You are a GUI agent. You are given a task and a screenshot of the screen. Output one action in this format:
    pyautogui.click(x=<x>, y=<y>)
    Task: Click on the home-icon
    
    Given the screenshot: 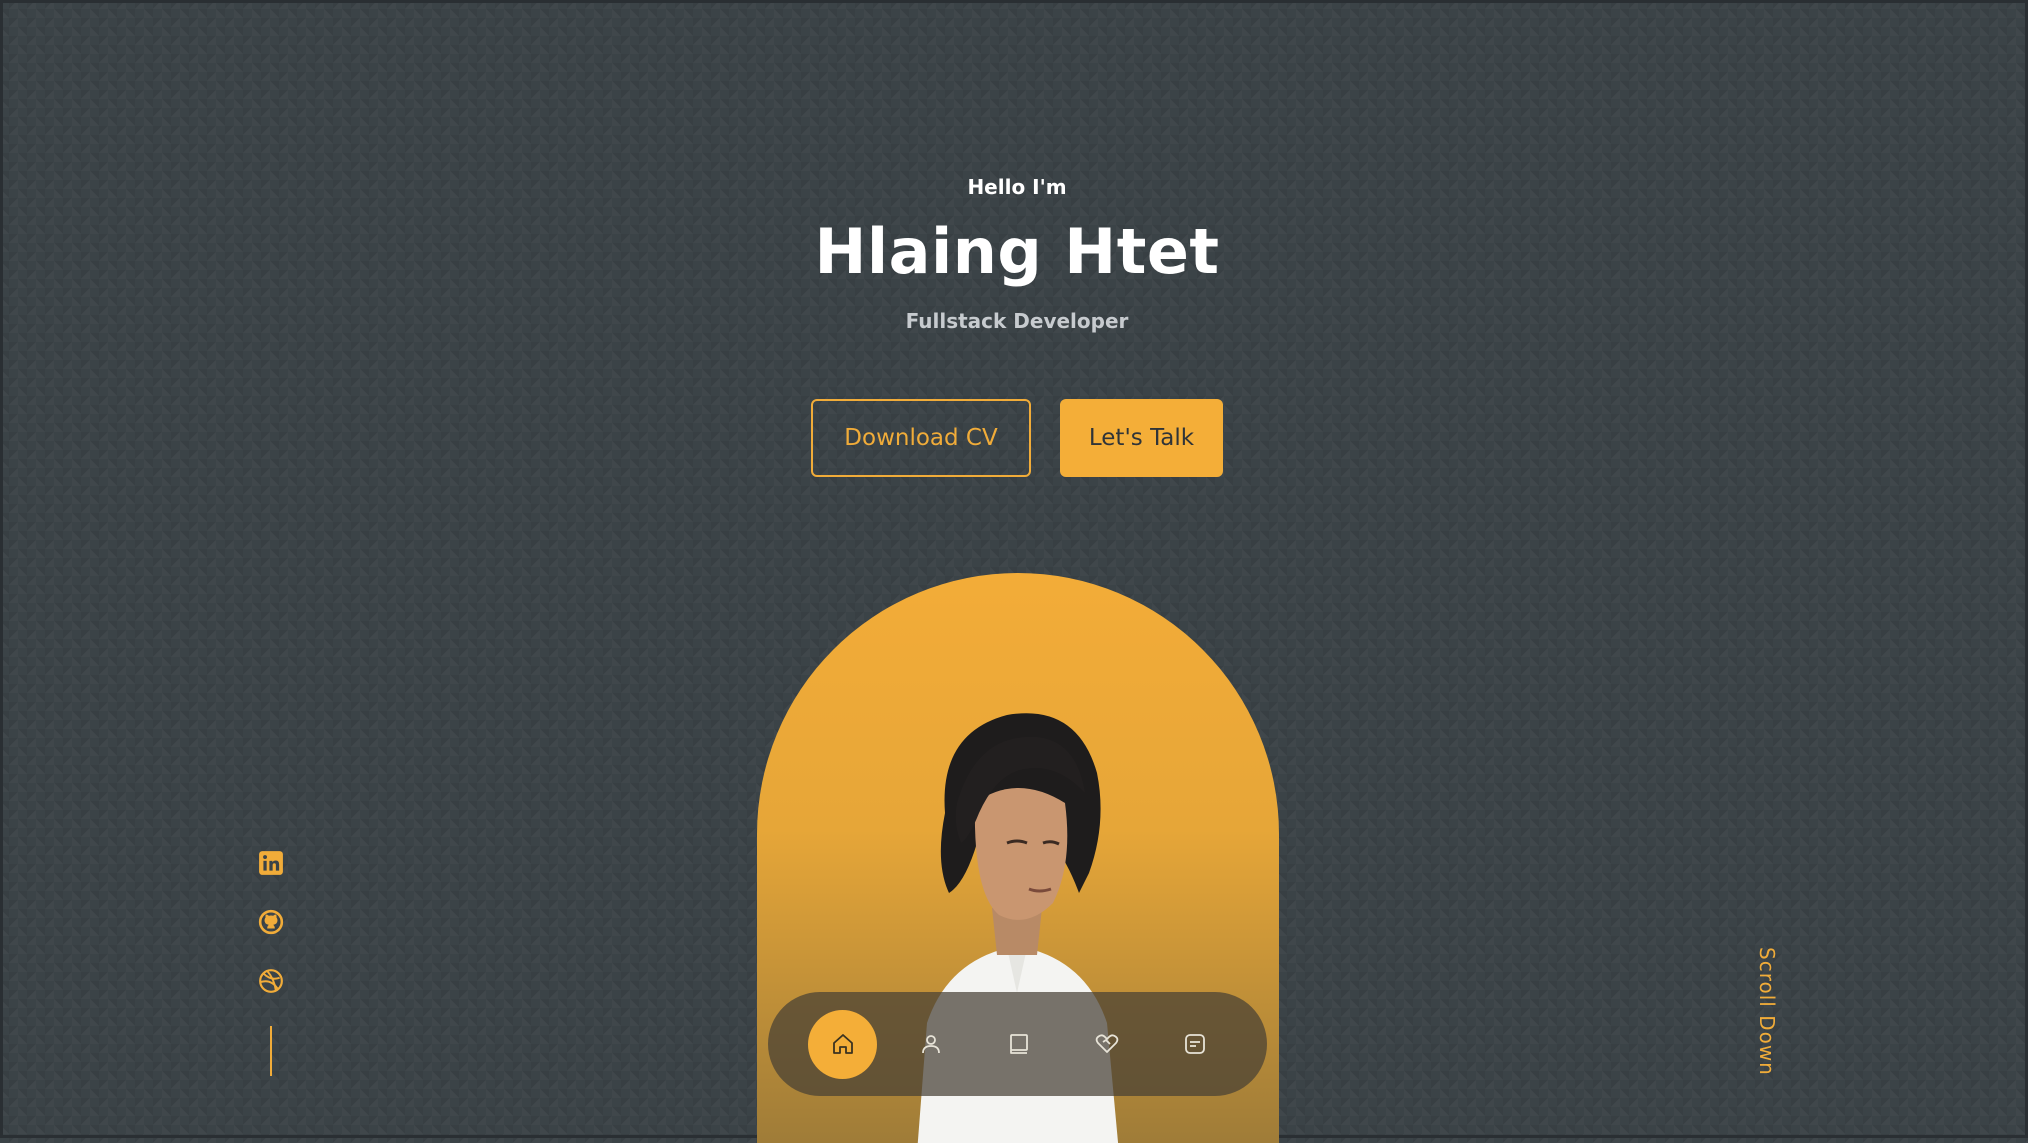 What is the action you would take?
    pyautogui.click(x=842, y=1044)
    